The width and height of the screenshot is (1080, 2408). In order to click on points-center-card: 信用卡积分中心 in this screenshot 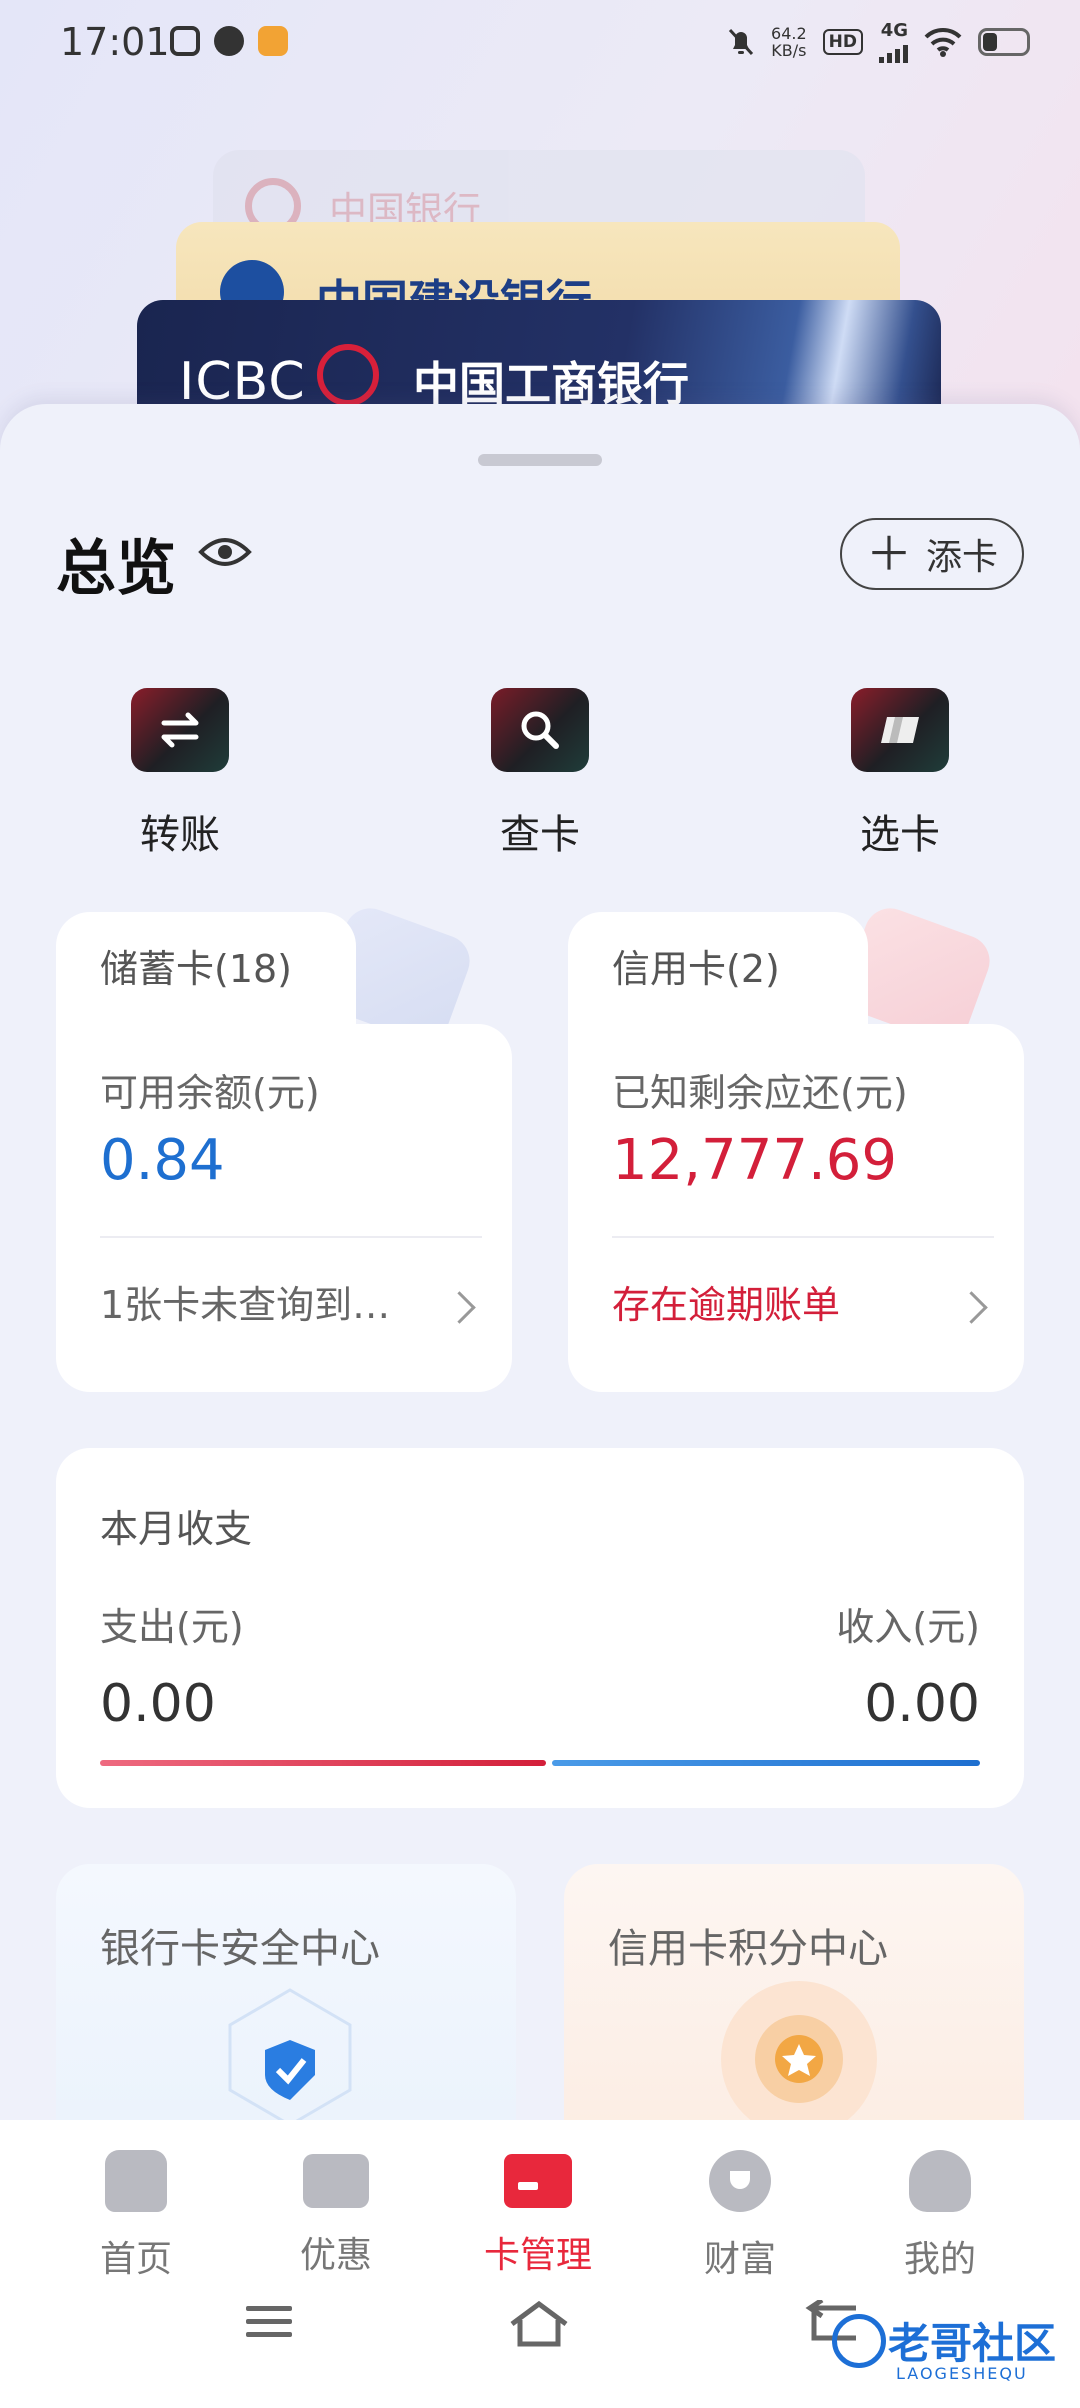, I will do `click(794, 2014)`.